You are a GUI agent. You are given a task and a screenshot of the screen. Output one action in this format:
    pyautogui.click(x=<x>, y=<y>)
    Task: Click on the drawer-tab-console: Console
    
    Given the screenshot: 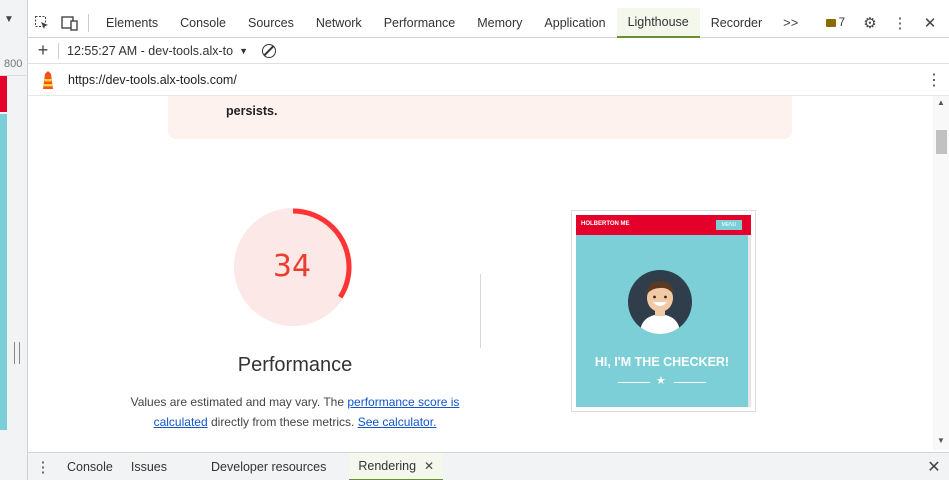 What is the action you would take?
    pyautogui.click(x=90, y=466)
    